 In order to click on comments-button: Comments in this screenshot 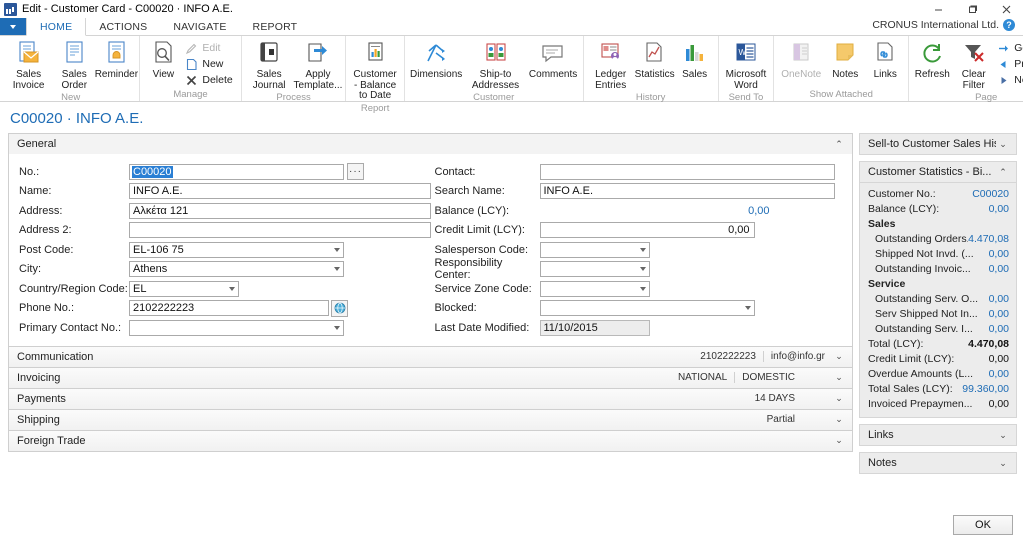, I will do `click(553, 60)`.